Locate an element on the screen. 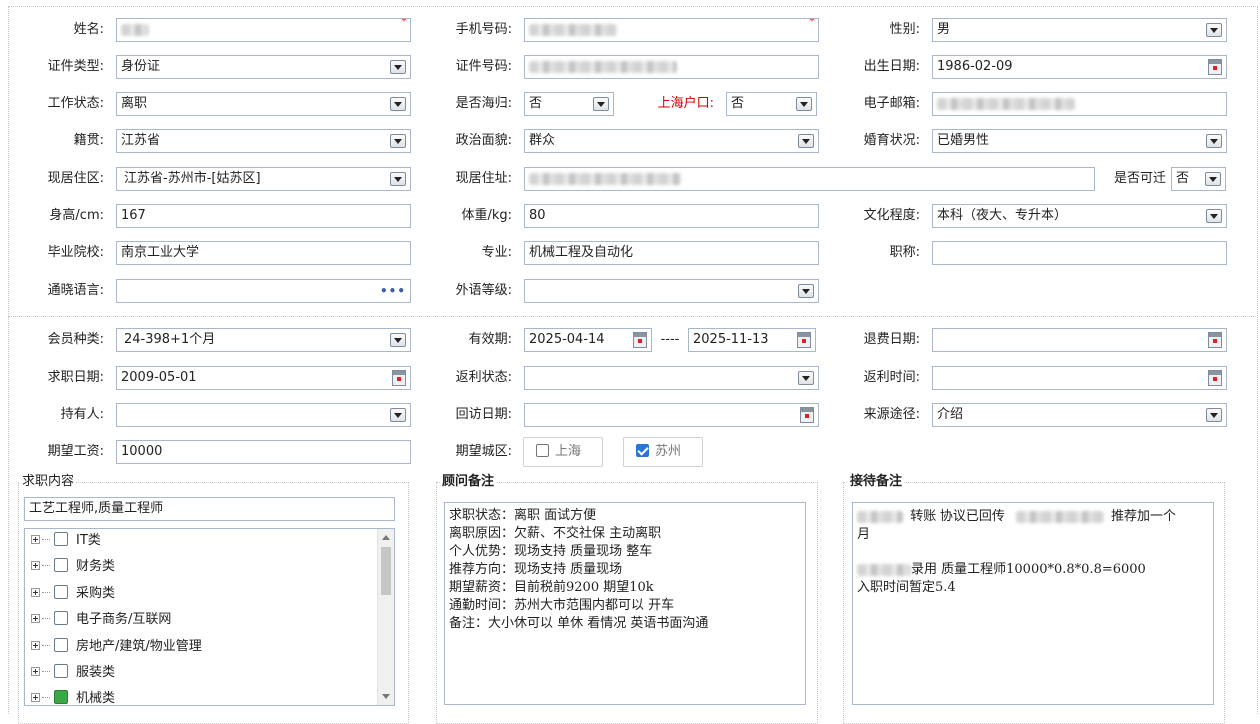 Image resolution: width=1260 pixels, height=724 pixels. major-input: 机械工程及自动化 is located at coordinates (671, 253).